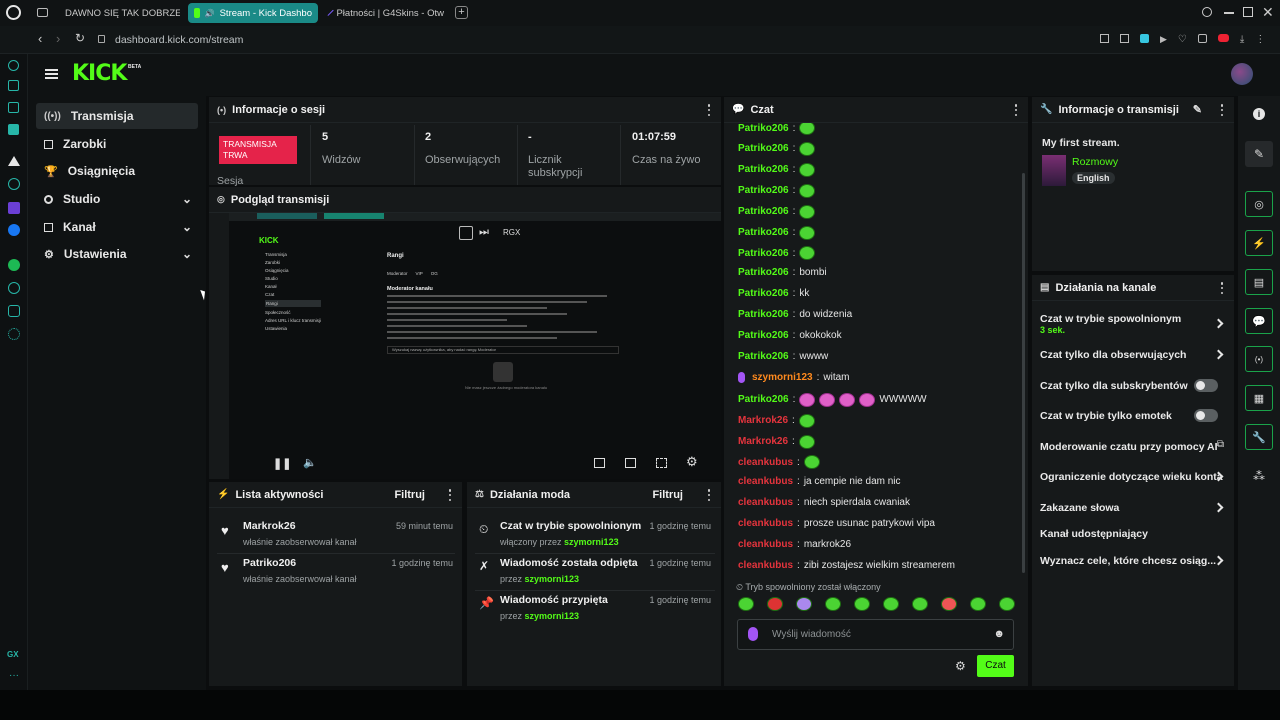 The width and height of the screenshot is (1280, 720). Describe the element at coordinates (599, 463) in the screenshot. I see `pip-icon` at that location.